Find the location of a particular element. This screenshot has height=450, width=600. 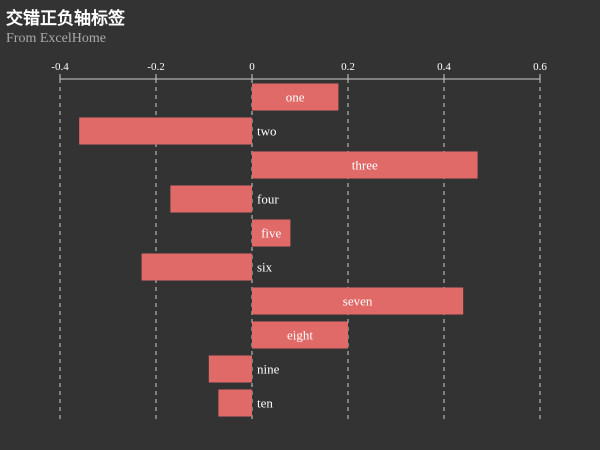

x-tick-label: -0.2 is located at coordinates (155, 67).